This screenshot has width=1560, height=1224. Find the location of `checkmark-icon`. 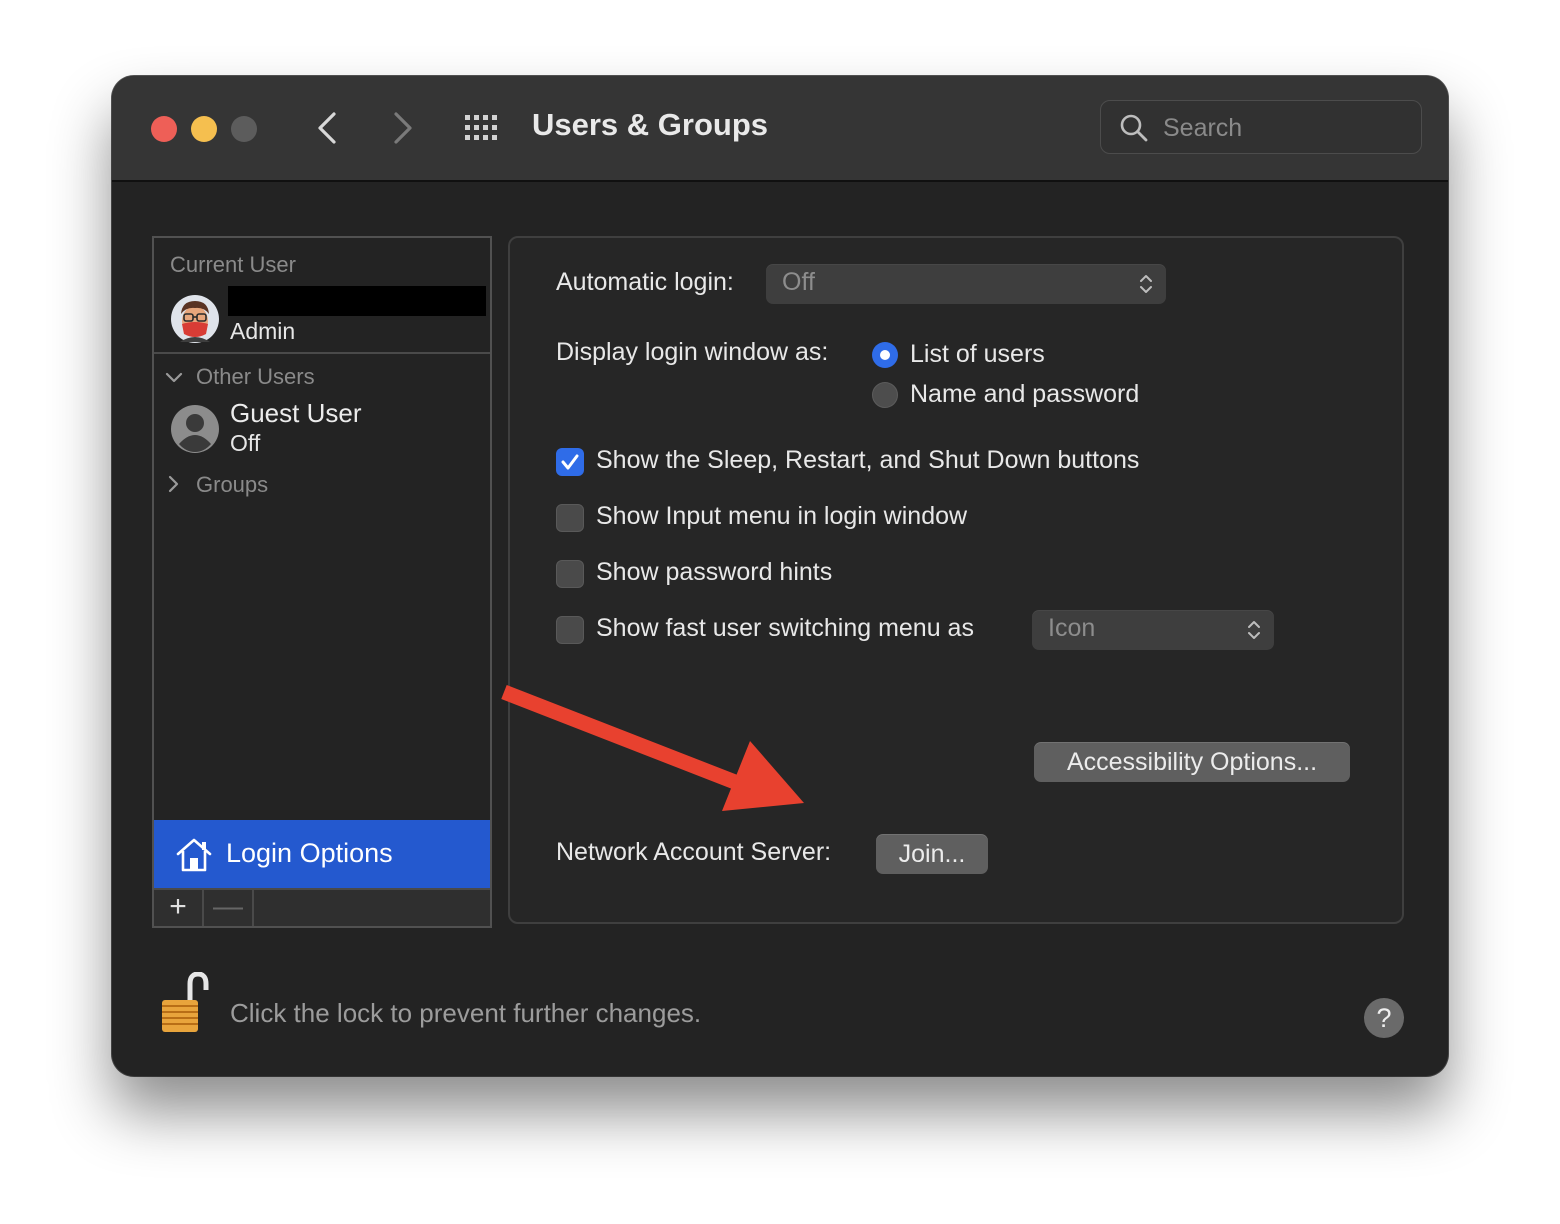

checkmark-icon is located at coordinates (570, 462).